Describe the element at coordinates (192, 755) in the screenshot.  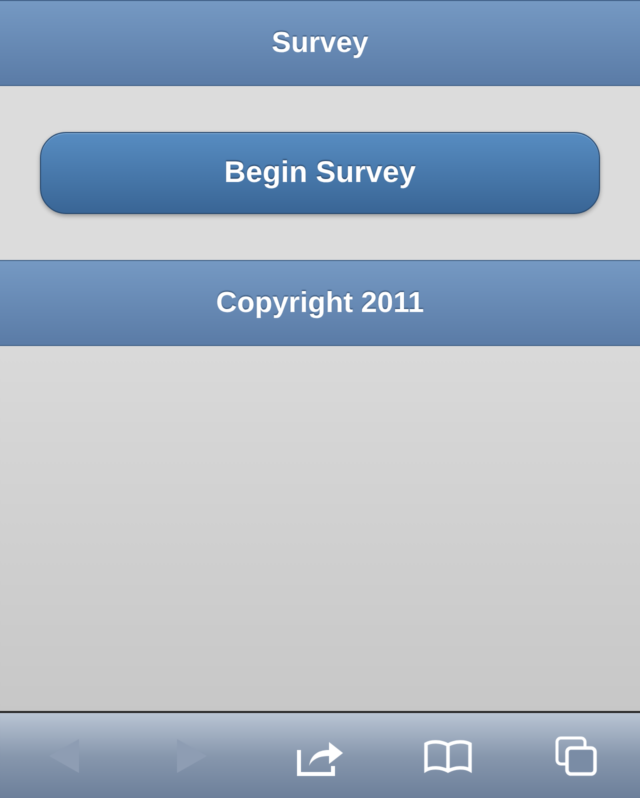
I see `forward-icon` at that location.